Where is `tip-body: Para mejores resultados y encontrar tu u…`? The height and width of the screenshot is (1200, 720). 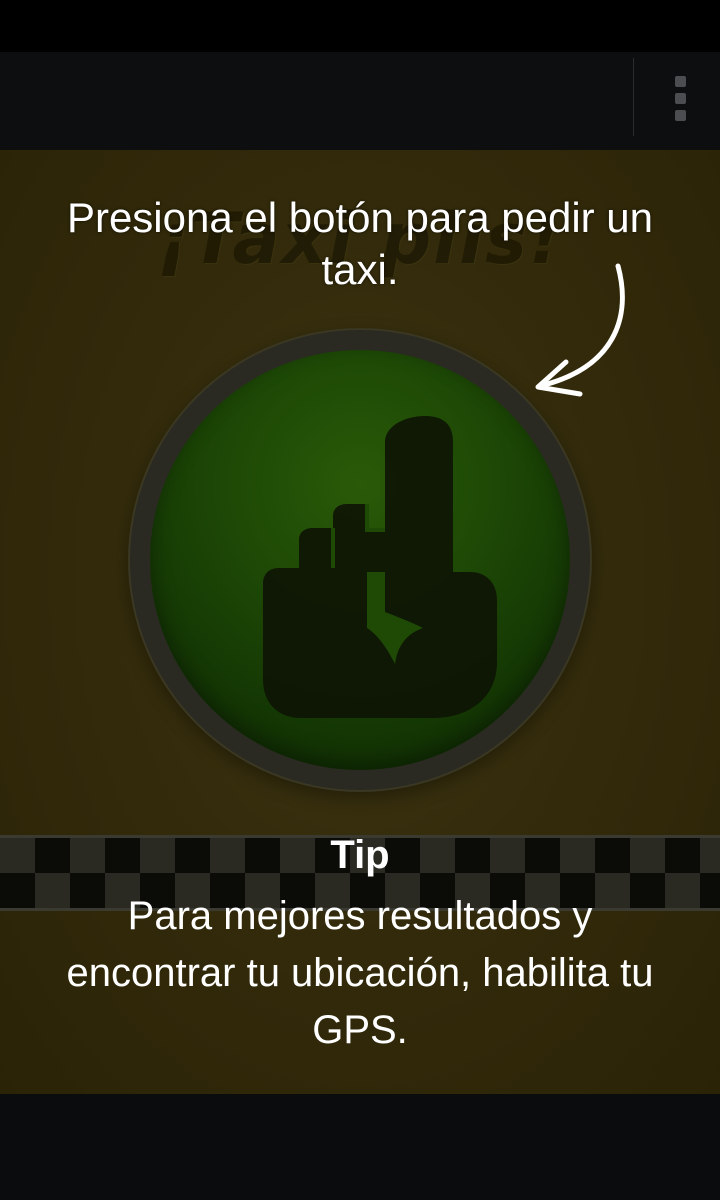 tip-body: Para mejores resultados y encontrar tu u… is located at coordinates (360, 973).